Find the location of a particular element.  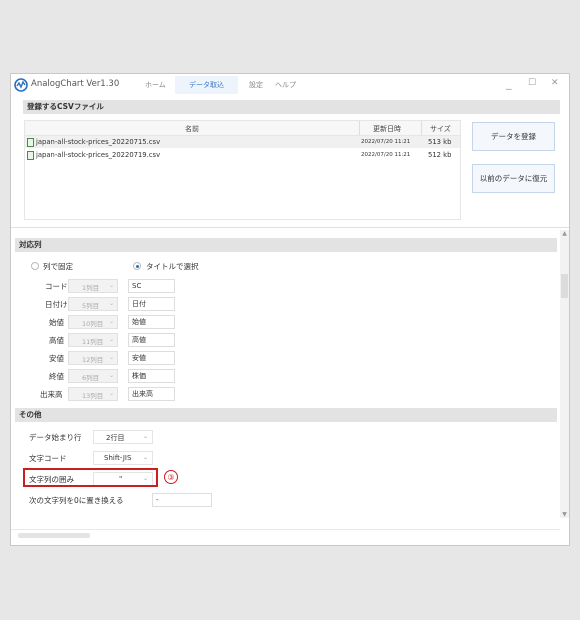

tab-settings: 設定 is located at coordinates (256, 85).